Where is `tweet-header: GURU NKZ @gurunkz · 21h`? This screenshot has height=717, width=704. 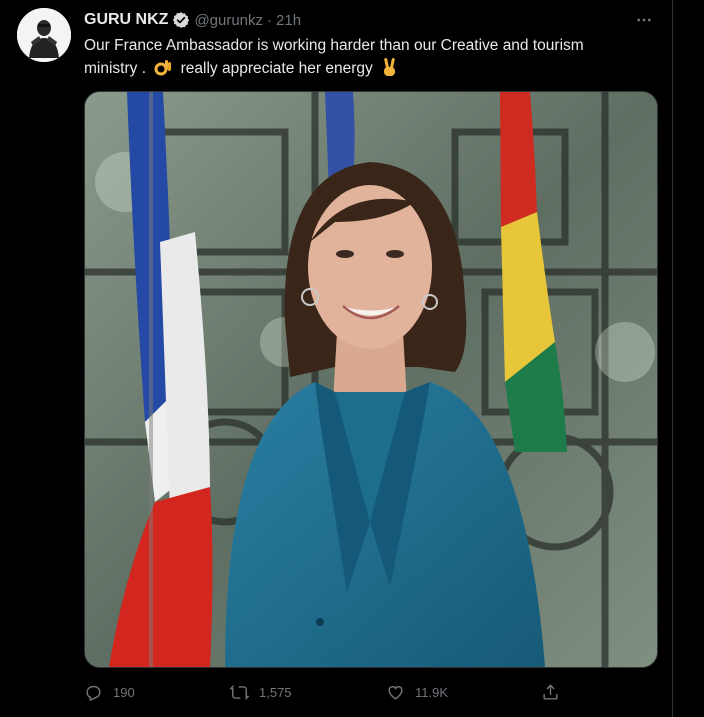 tweet-header: GURU NKZ @gurunkz · 21h is located at coordinates (192, 20).